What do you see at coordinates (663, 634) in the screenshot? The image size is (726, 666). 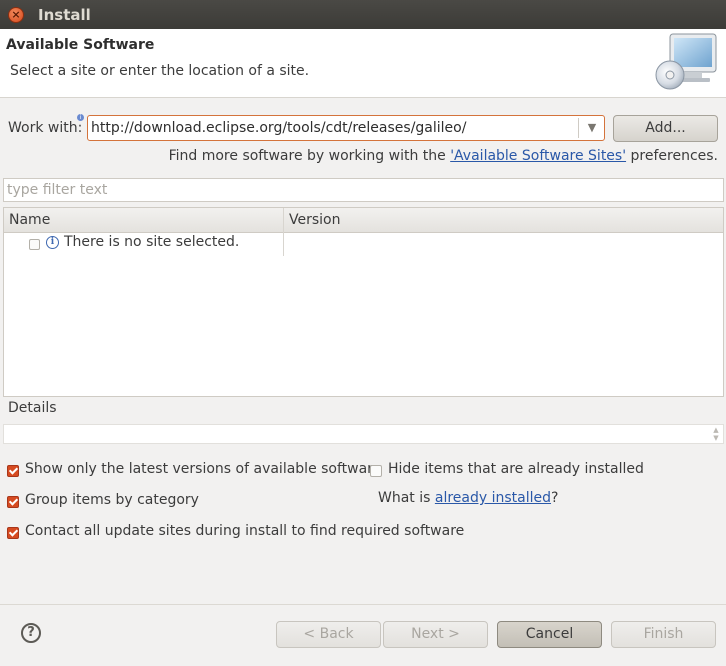 I see `finish-button: Finish` at bounding box center [663, 634].